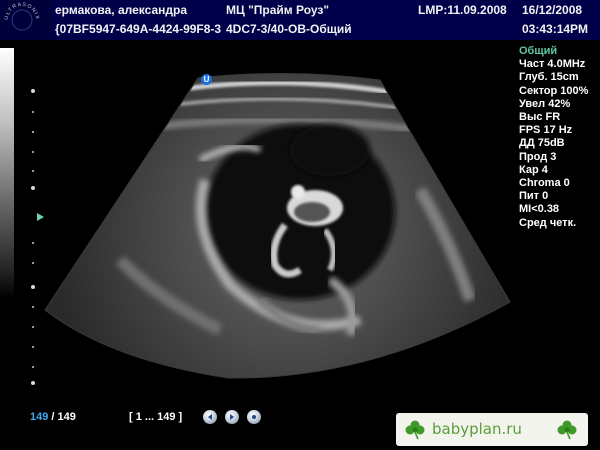 The height and width of the screenshot is (450, 600). What do you see at coordinates (138, 29) in the screenshot?
I see `patient-id: {07BF5947-649A-4424-99F8-3` at bounding box center [138, 29].